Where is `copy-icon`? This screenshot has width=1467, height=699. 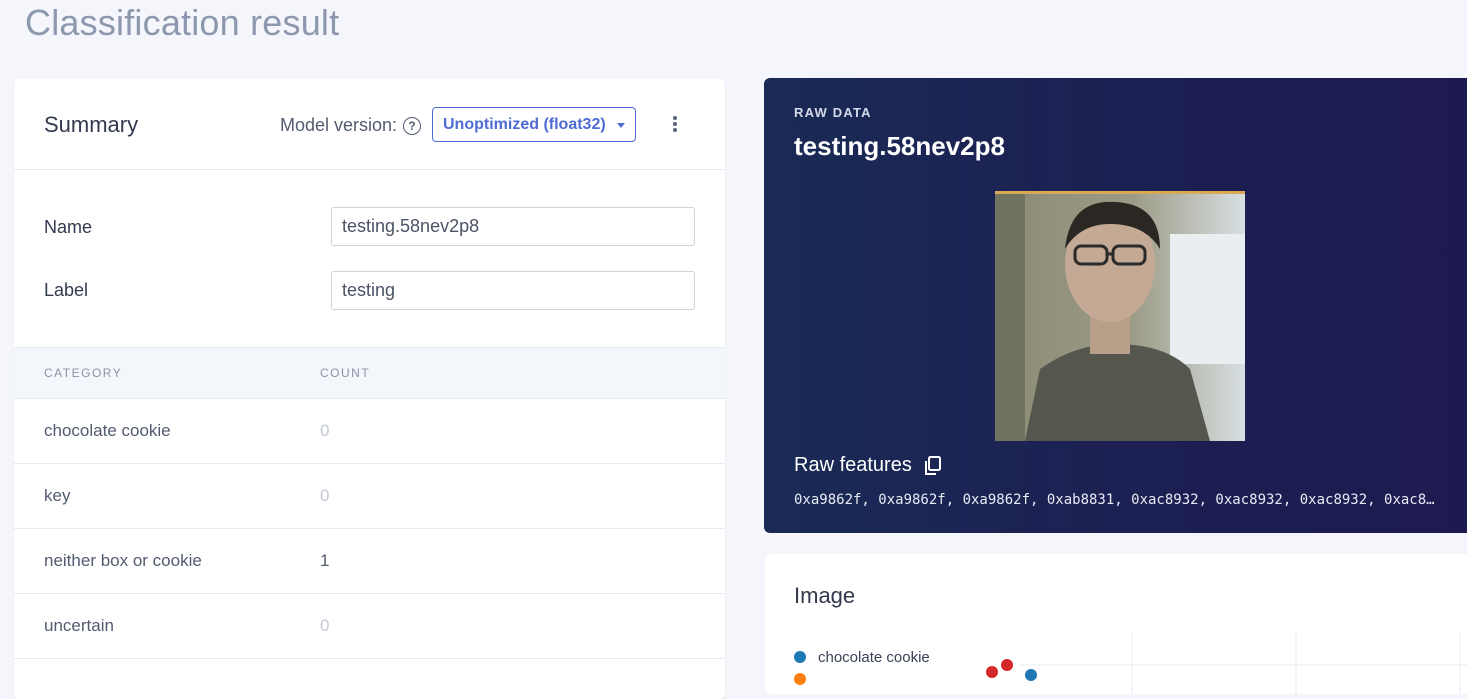
copy-icon is located at coordinates (933, 465).